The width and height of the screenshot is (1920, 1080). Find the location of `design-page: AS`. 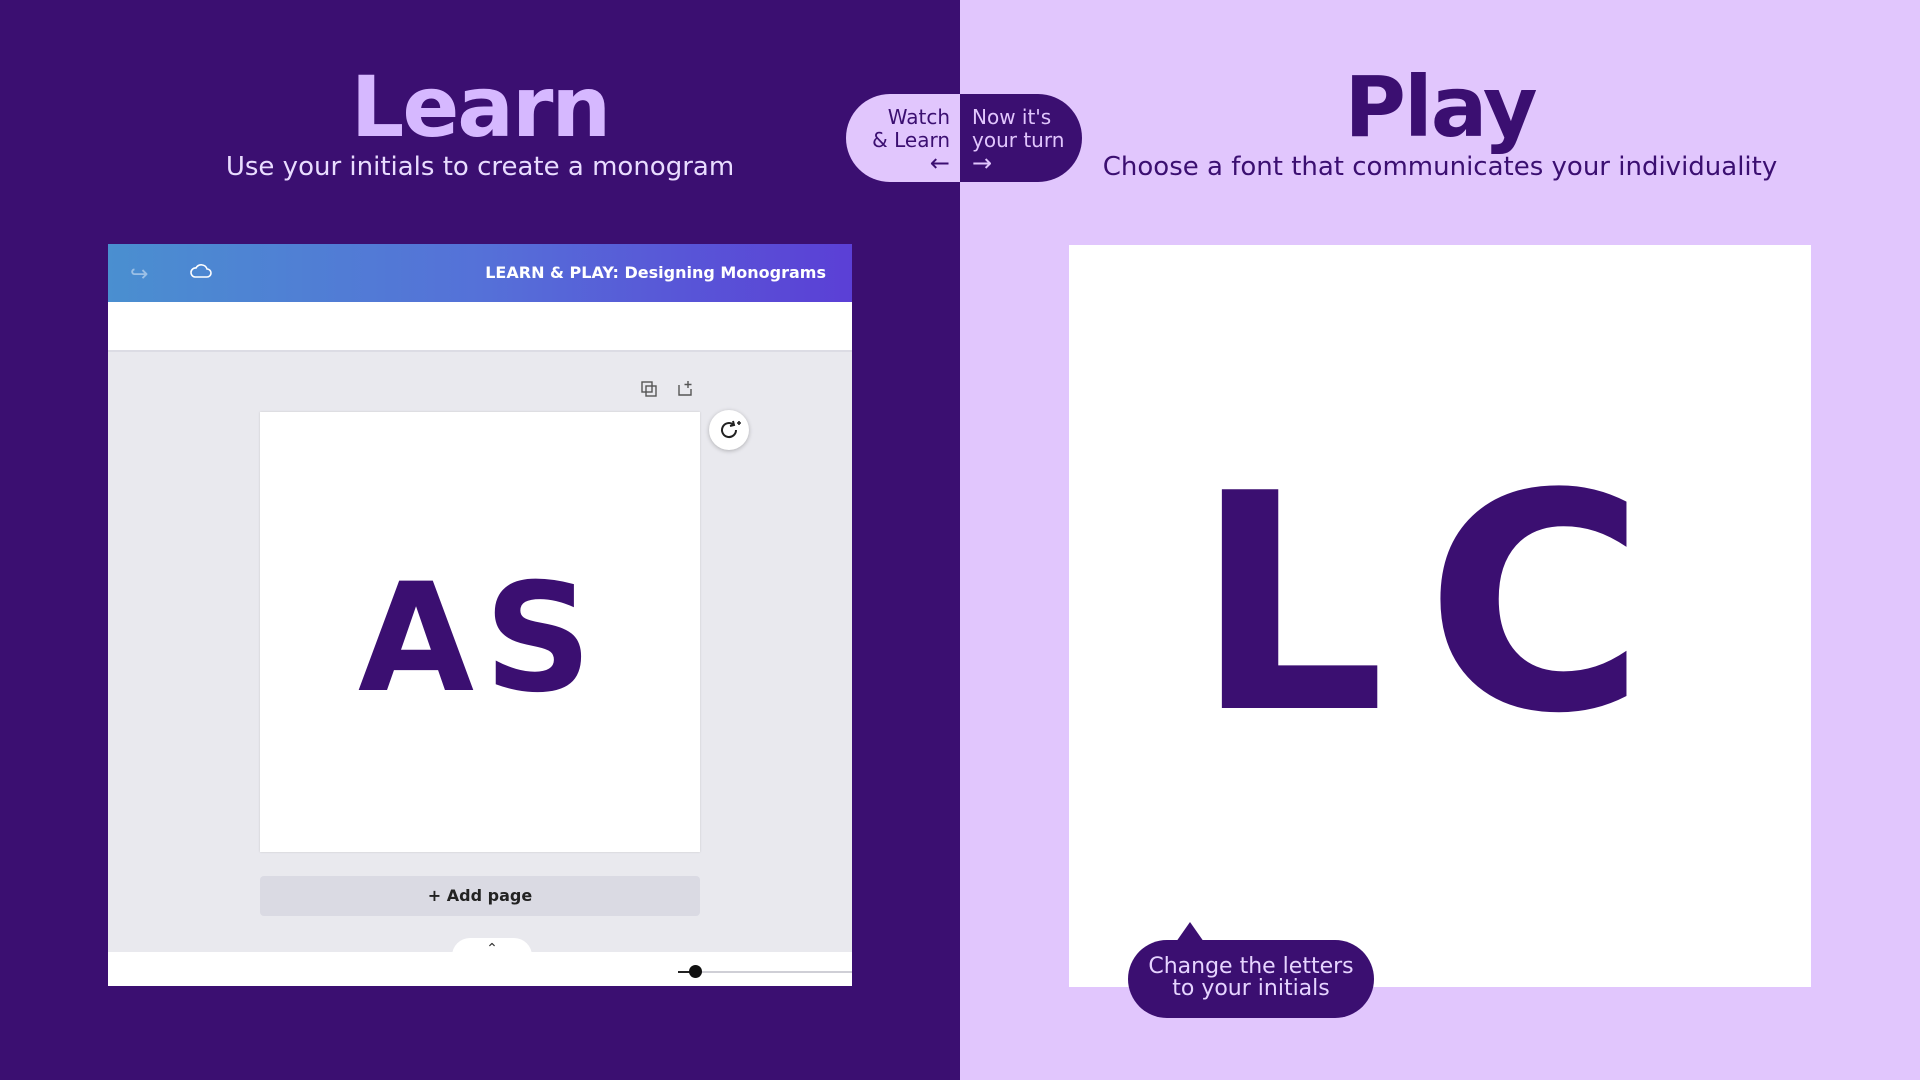

design-page: AS is located at coordinates (480, 632).